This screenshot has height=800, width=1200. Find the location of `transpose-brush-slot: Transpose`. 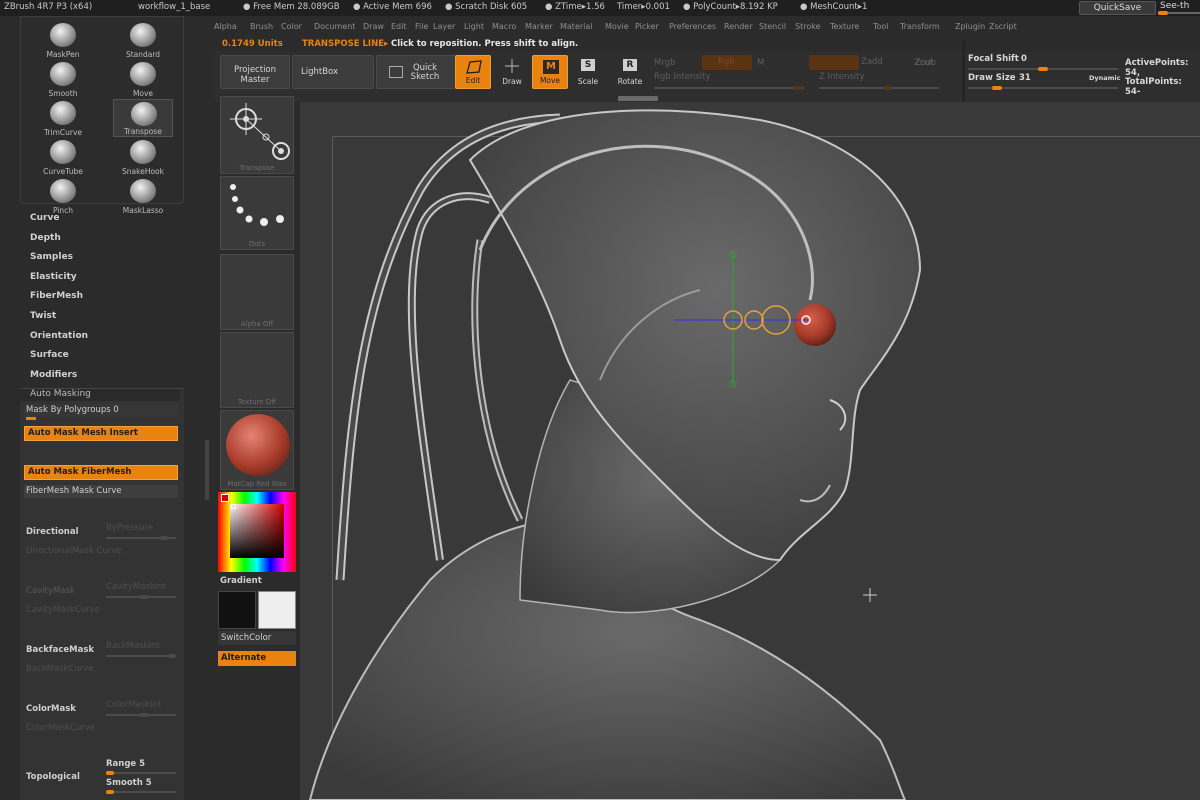

transpose-brush-slot: Transpose is located at coordinates (257, 135).